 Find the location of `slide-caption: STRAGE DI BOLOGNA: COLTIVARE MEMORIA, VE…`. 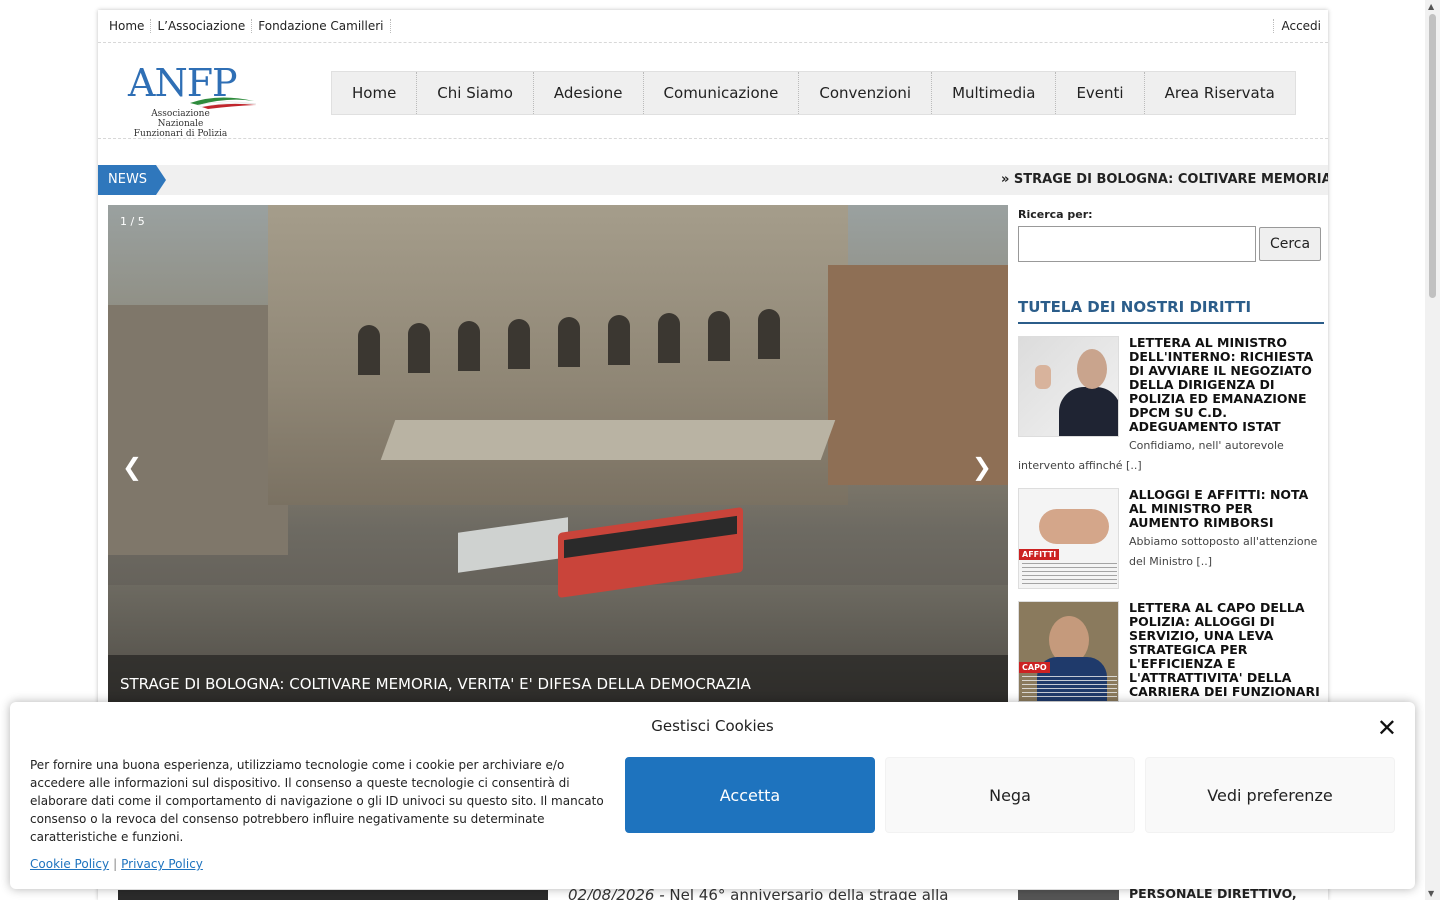

slide-caption: STRAGE DI BOLOGNA: COLTIVARE MEMORIA, VE… is located at coordinates (558, 680).